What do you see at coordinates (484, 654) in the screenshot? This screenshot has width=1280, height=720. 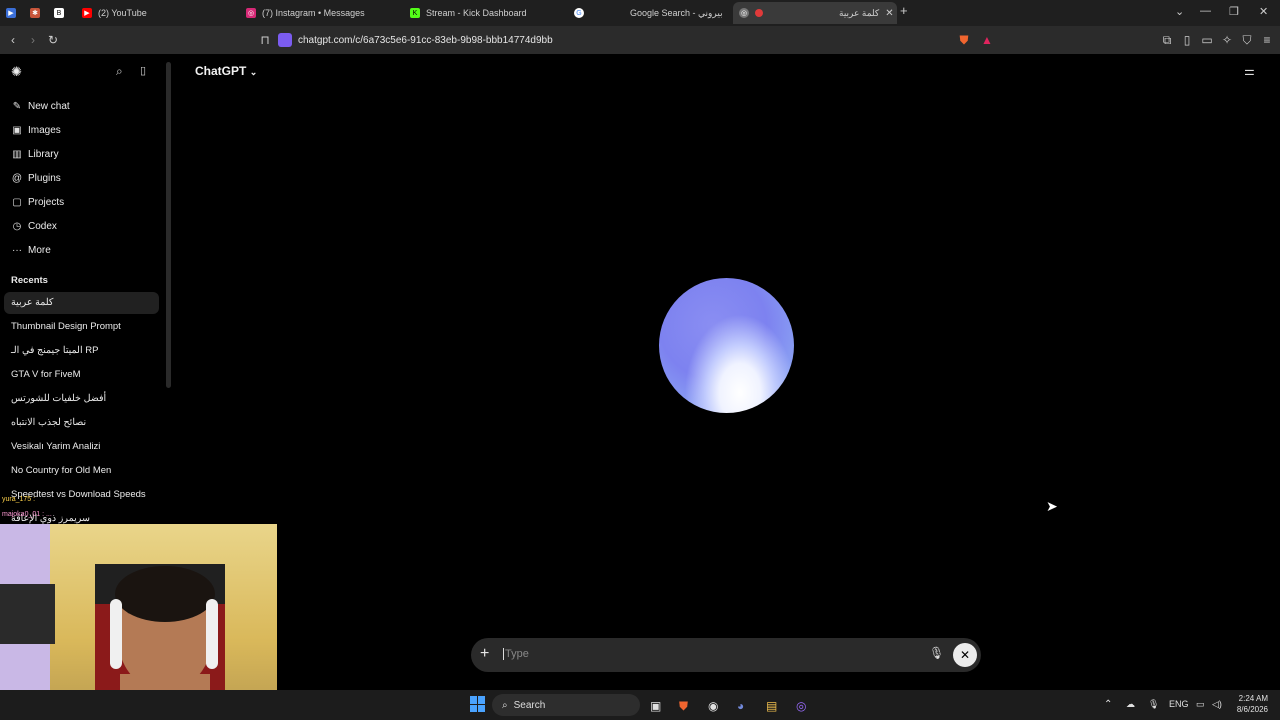 I see `add-attachment-icon: +` at bounding box center [484, 654].